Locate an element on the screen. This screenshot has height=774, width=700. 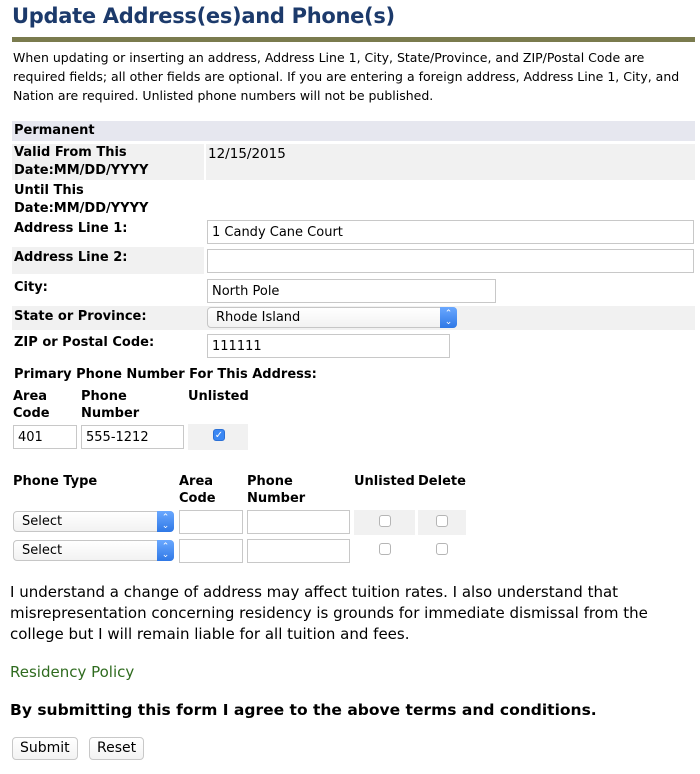
delete-header: Delete is located at coordinates (442, 481).